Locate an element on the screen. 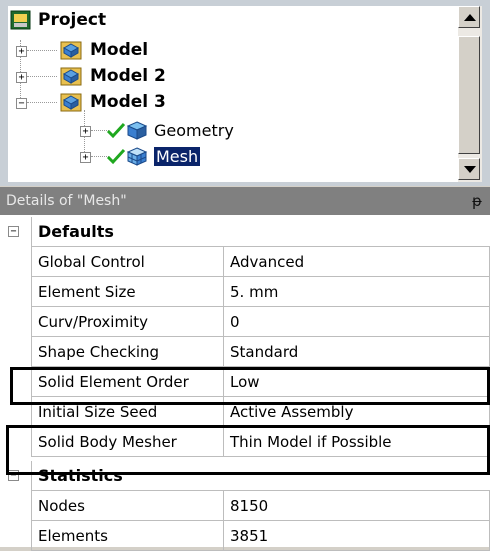  property-name: Nodes is located at coordinates (128, 506).